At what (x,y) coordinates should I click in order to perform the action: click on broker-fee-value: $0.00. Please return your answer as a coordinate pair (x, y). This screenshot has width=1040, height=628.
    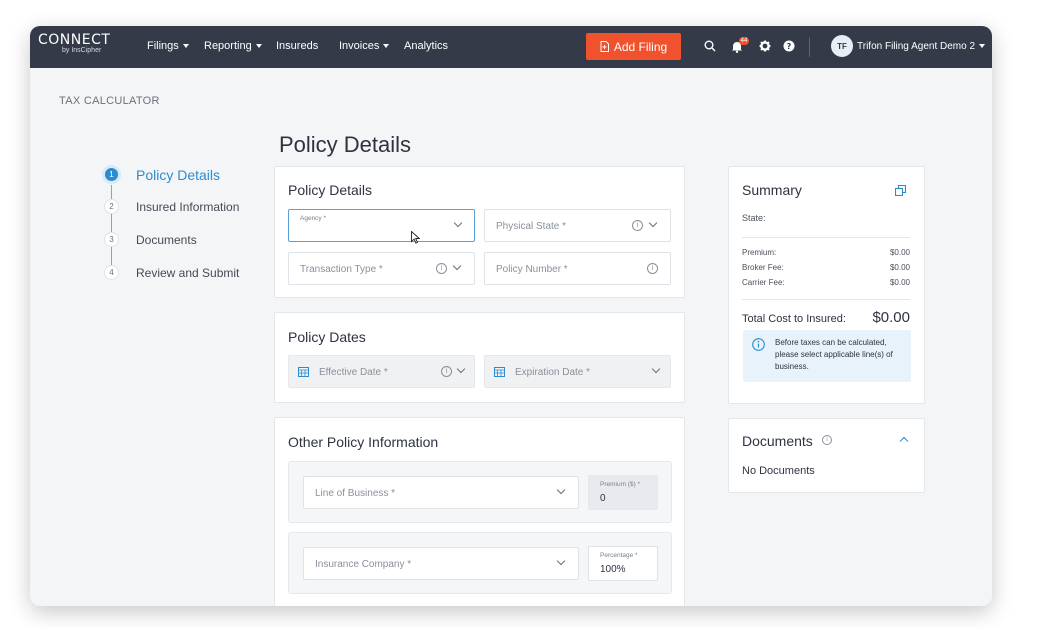
    Looking at the image, I should click on (899, 267).